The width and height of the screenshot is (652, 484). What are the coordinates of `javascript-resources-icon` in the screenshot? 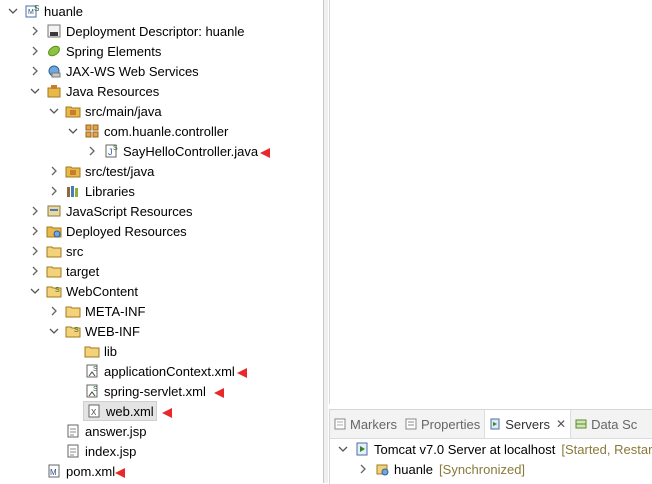 It's located at (54, 211).